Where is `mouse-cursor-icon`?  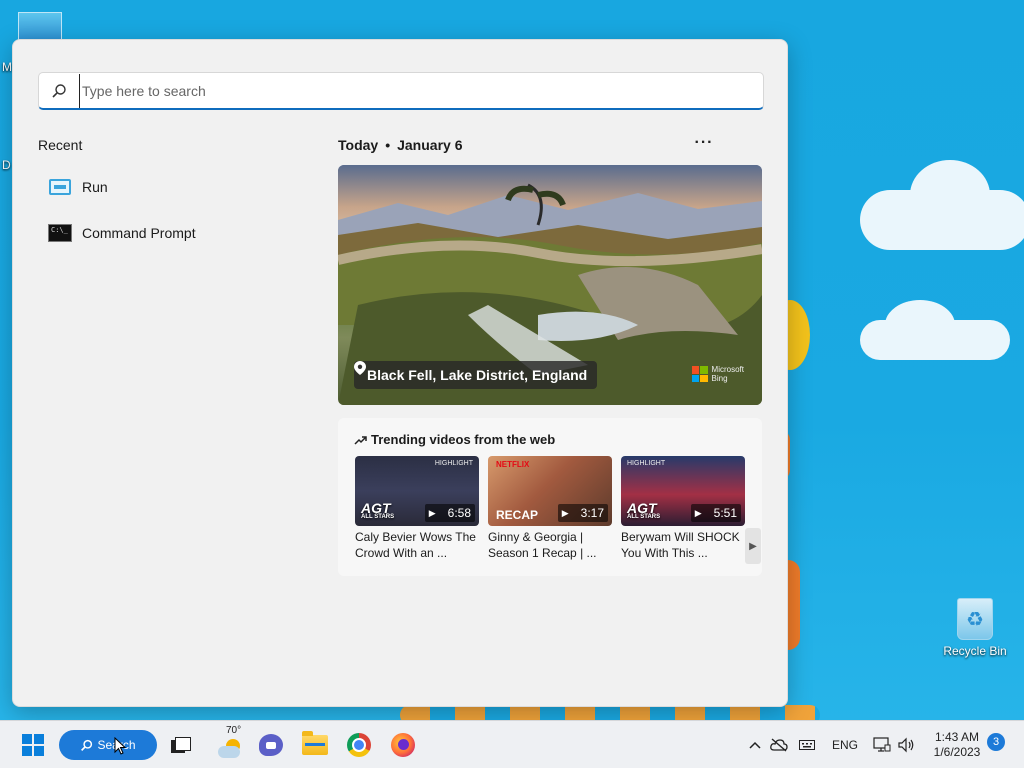 mouse-cursor-icon is located at coordinates (120, 746).